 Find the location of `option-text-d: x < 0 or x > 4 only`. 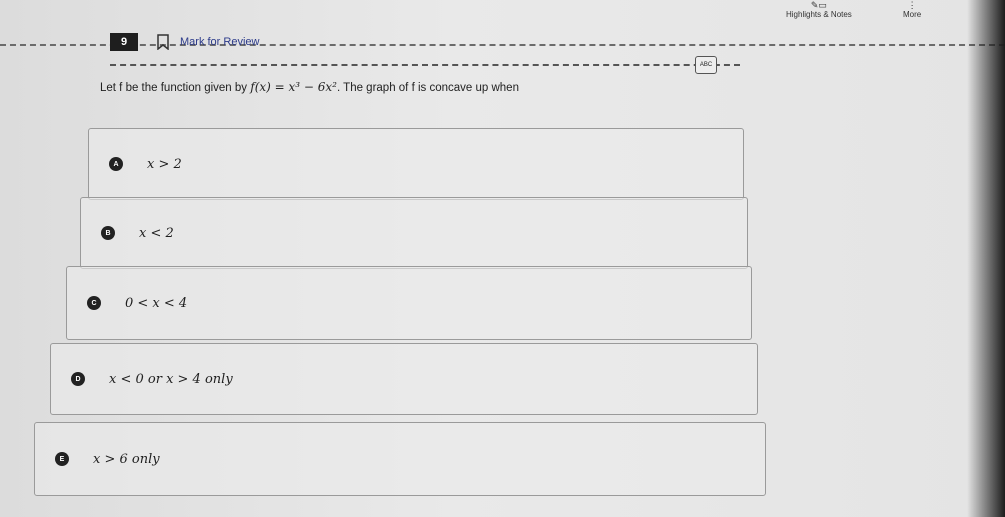

option-text-d: x < 0 or x > 4 only is located at coordinates (171, 379).